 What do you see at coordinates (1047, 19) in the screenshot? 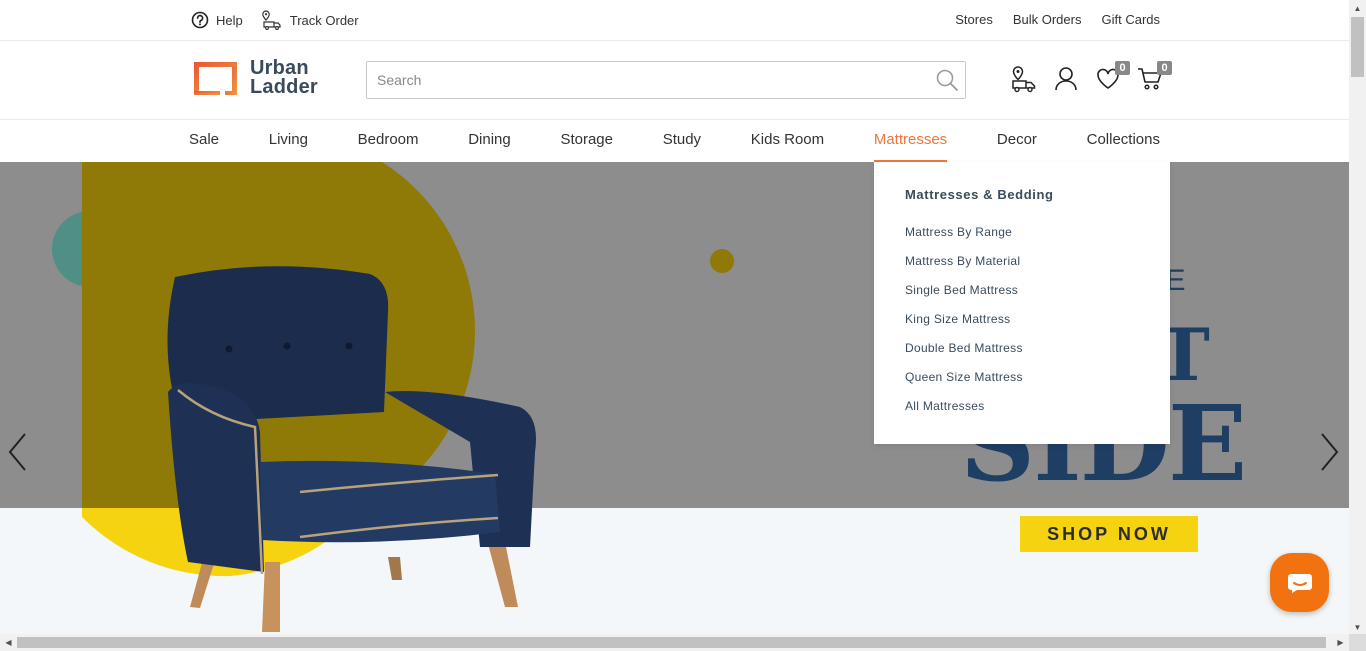
I see `bulk-orders-link: Bulk Orders` at bounding box center [1047, 19].